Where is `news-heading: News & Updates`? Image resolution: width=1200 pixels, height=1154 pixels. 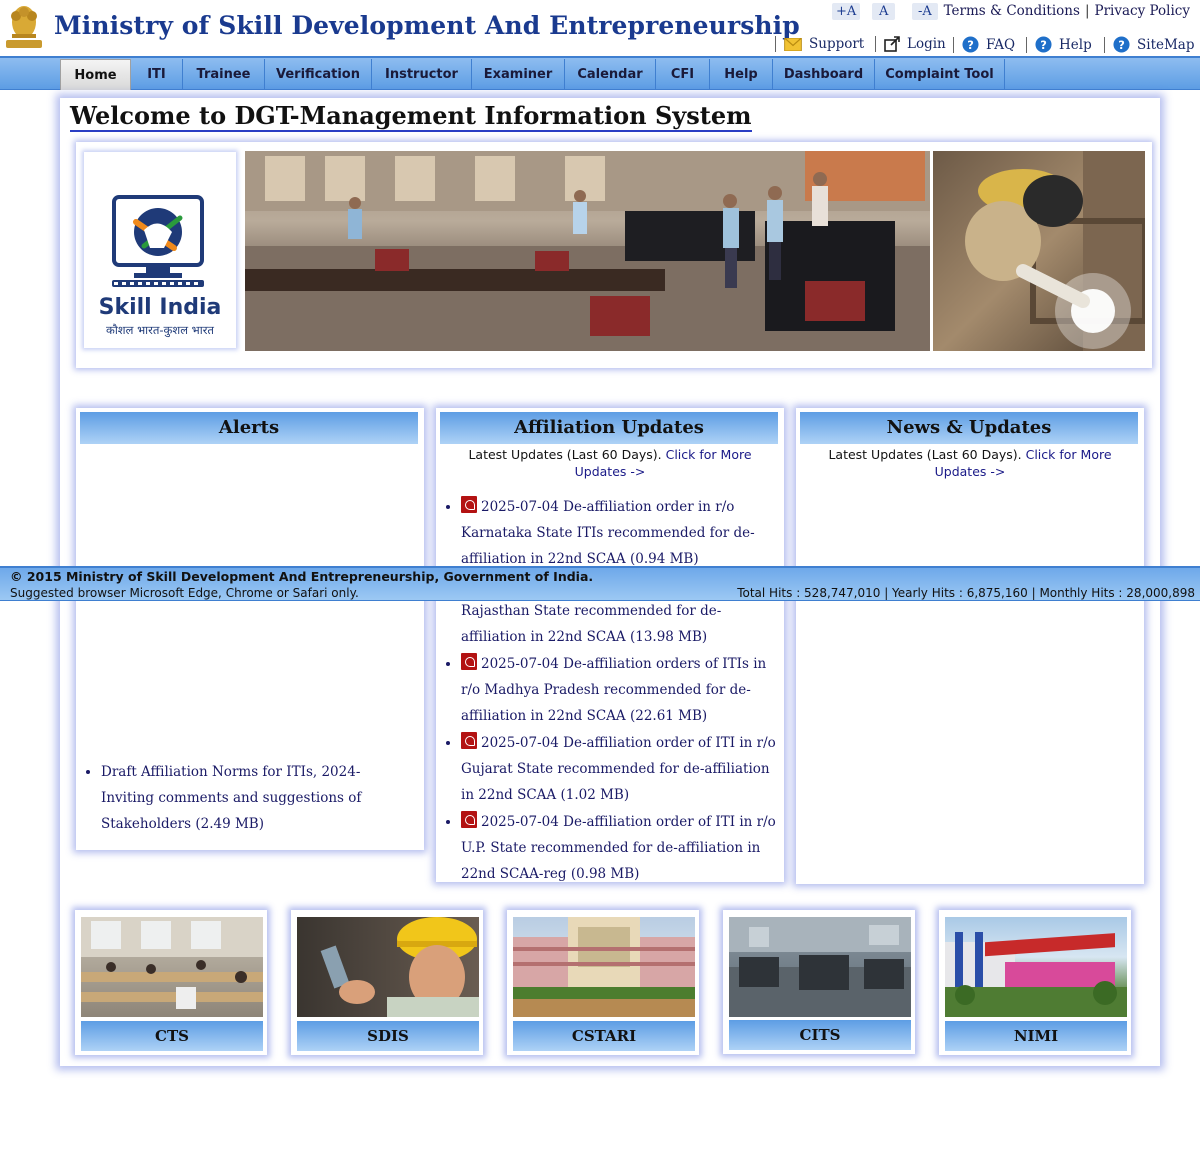
news-heading: News & Updates is located at coordinates (969, 428).